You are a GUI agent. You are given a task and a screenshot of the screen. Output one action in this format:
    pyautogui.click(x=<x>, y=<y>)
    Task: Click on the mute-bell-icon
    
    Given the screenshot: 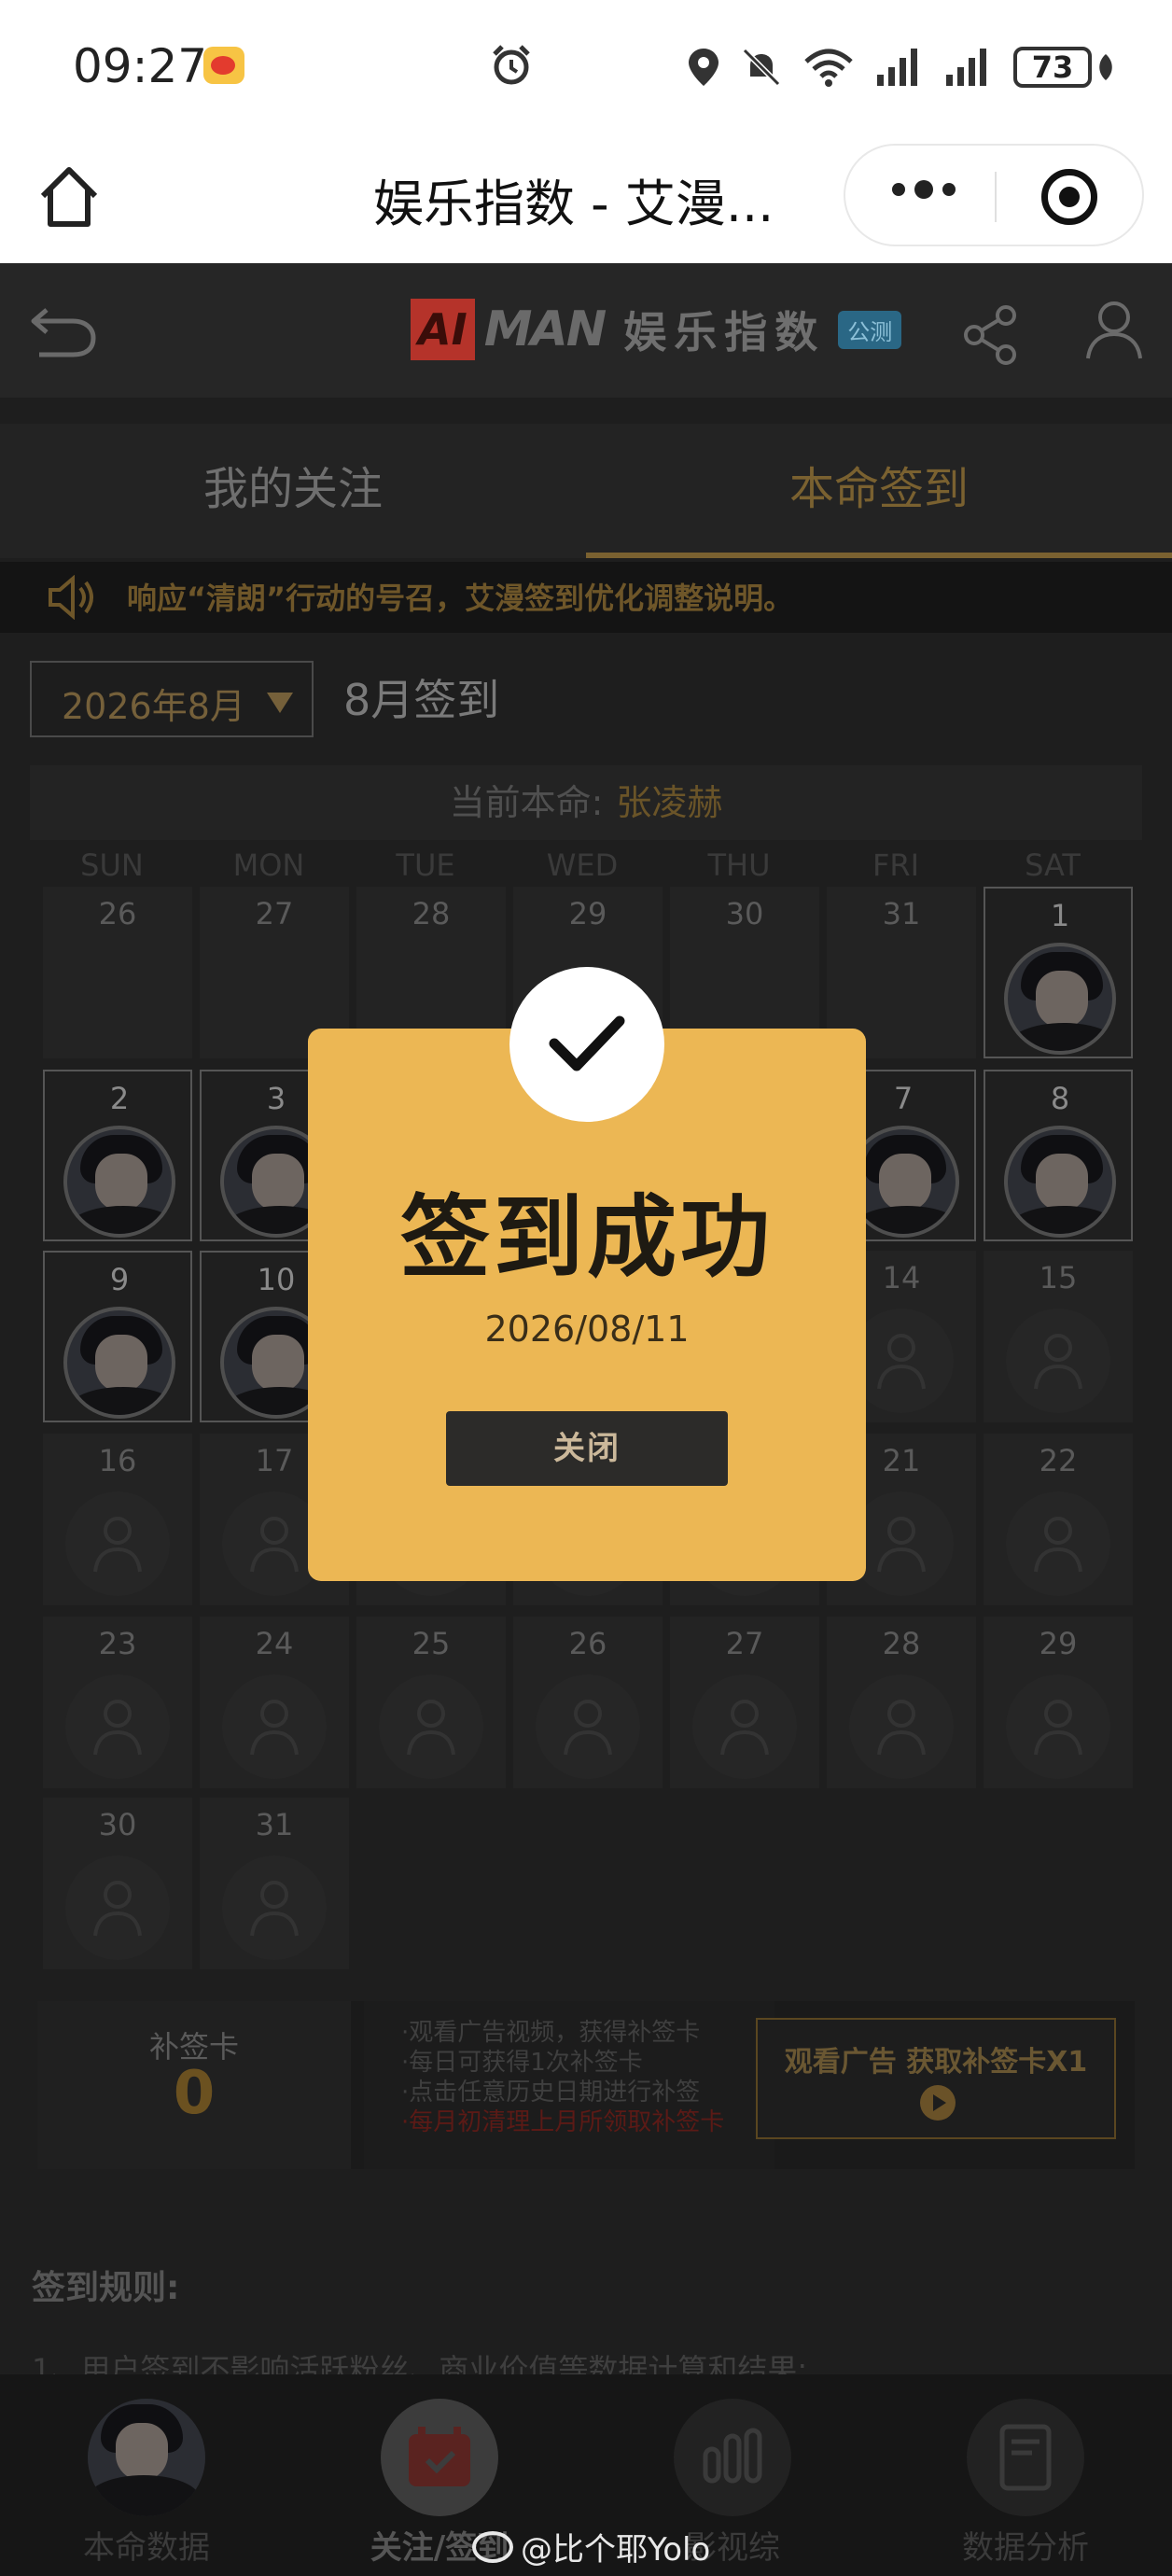 What is the action you would take?
    pyautogui.click(x=761, y=67)
    